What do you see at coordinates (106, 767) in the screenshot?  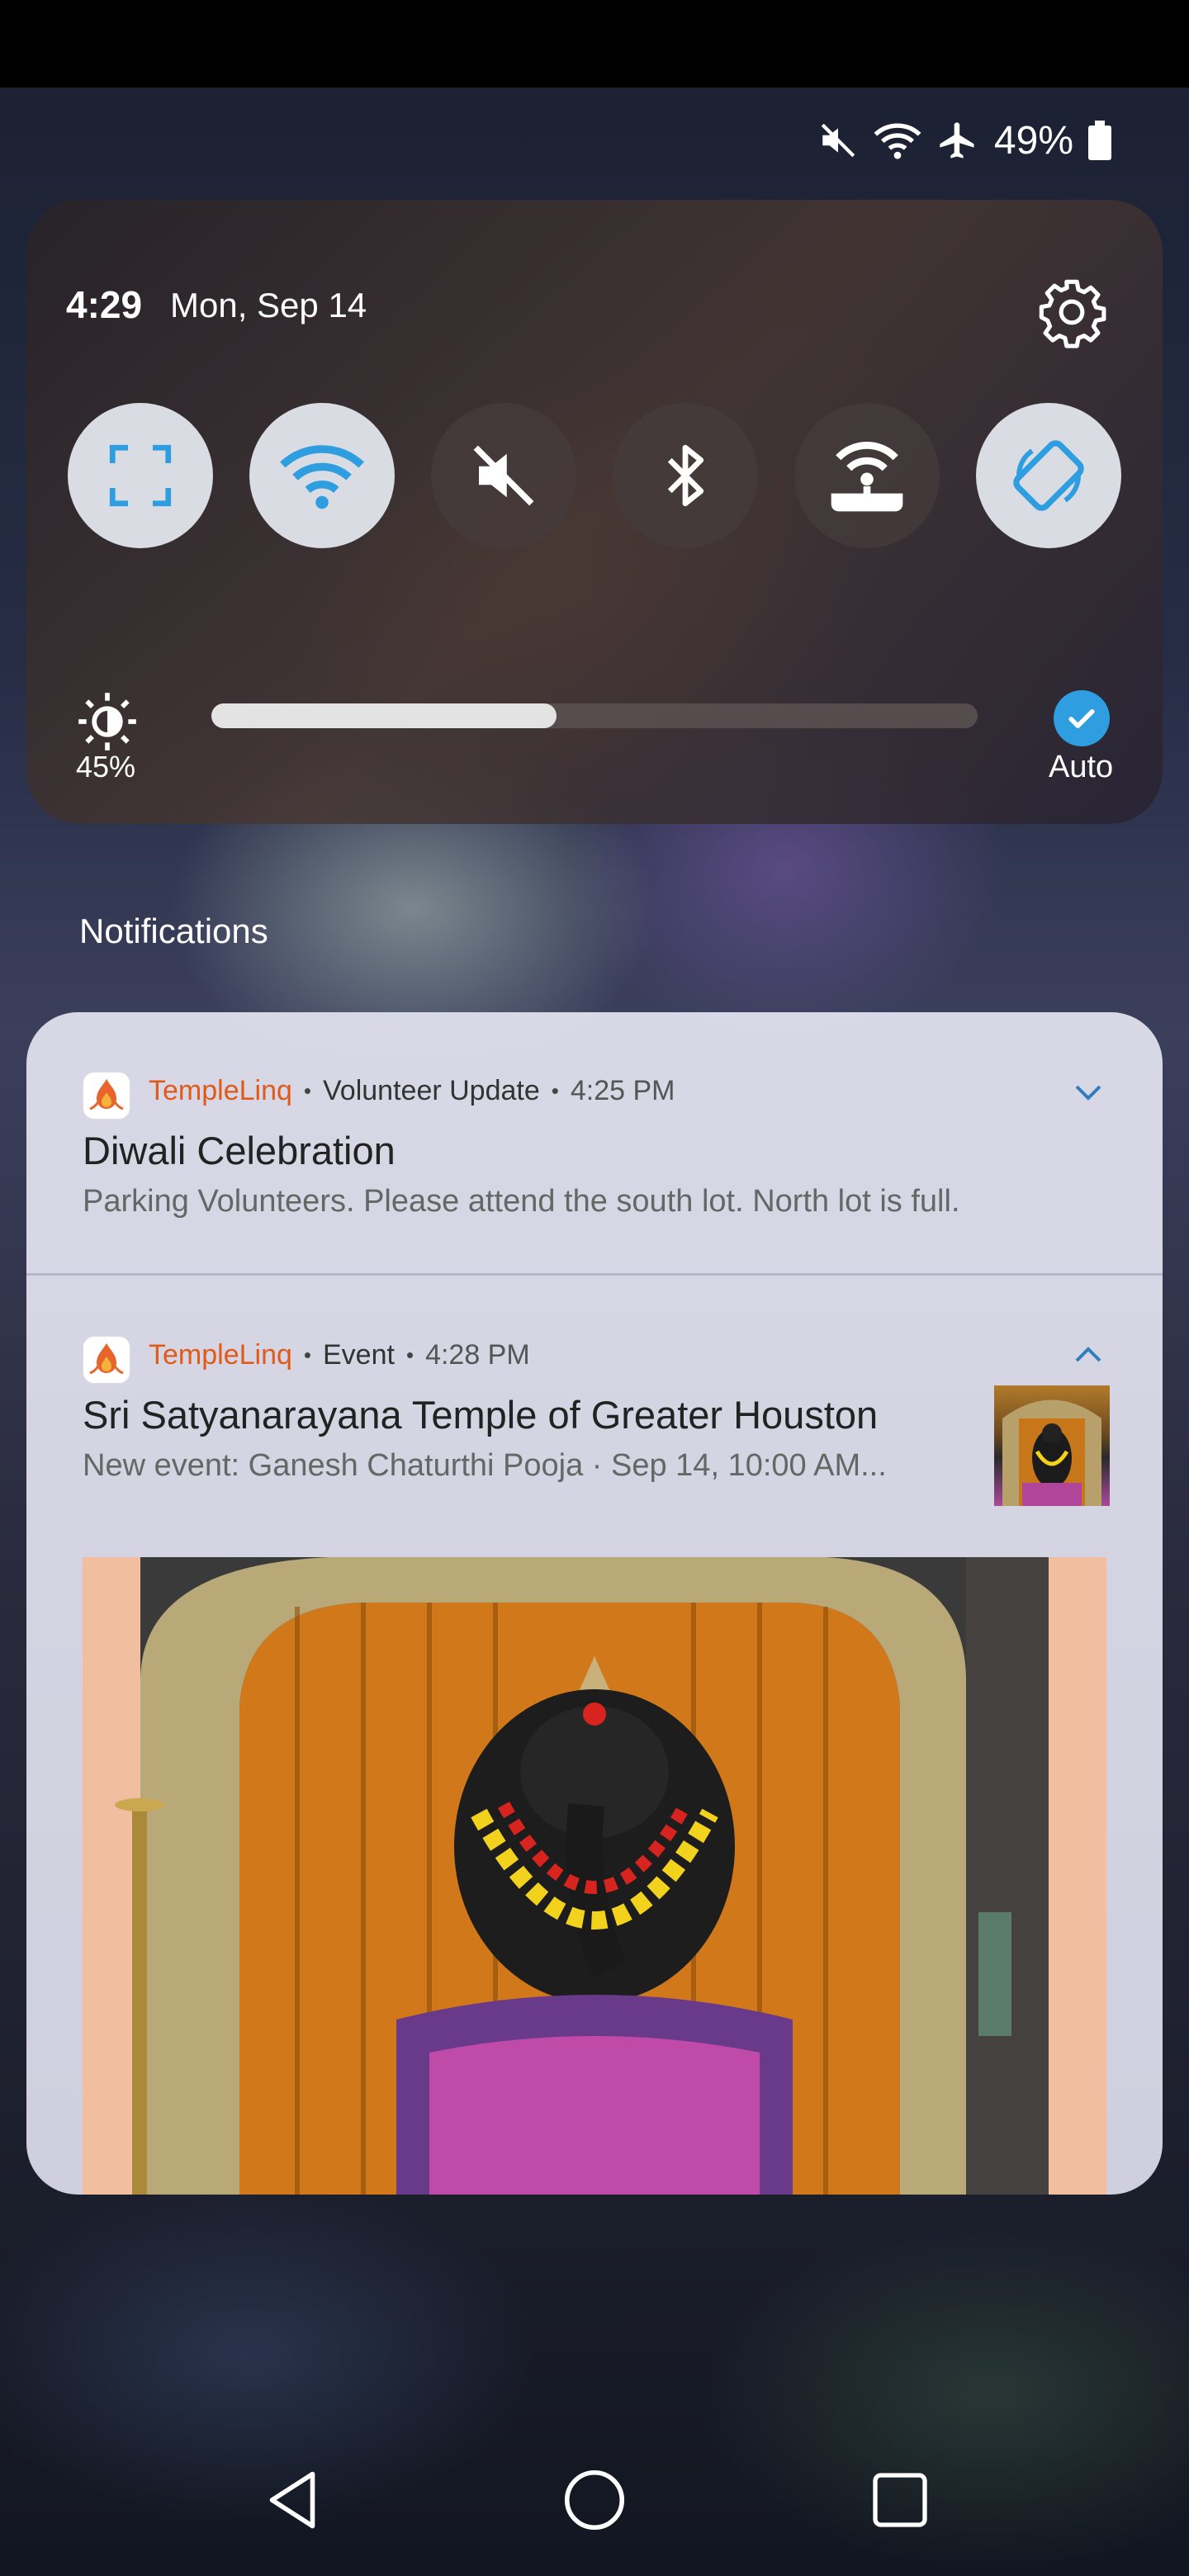 I see `brightness-percent: 45%` at bounding box center [106, 767].